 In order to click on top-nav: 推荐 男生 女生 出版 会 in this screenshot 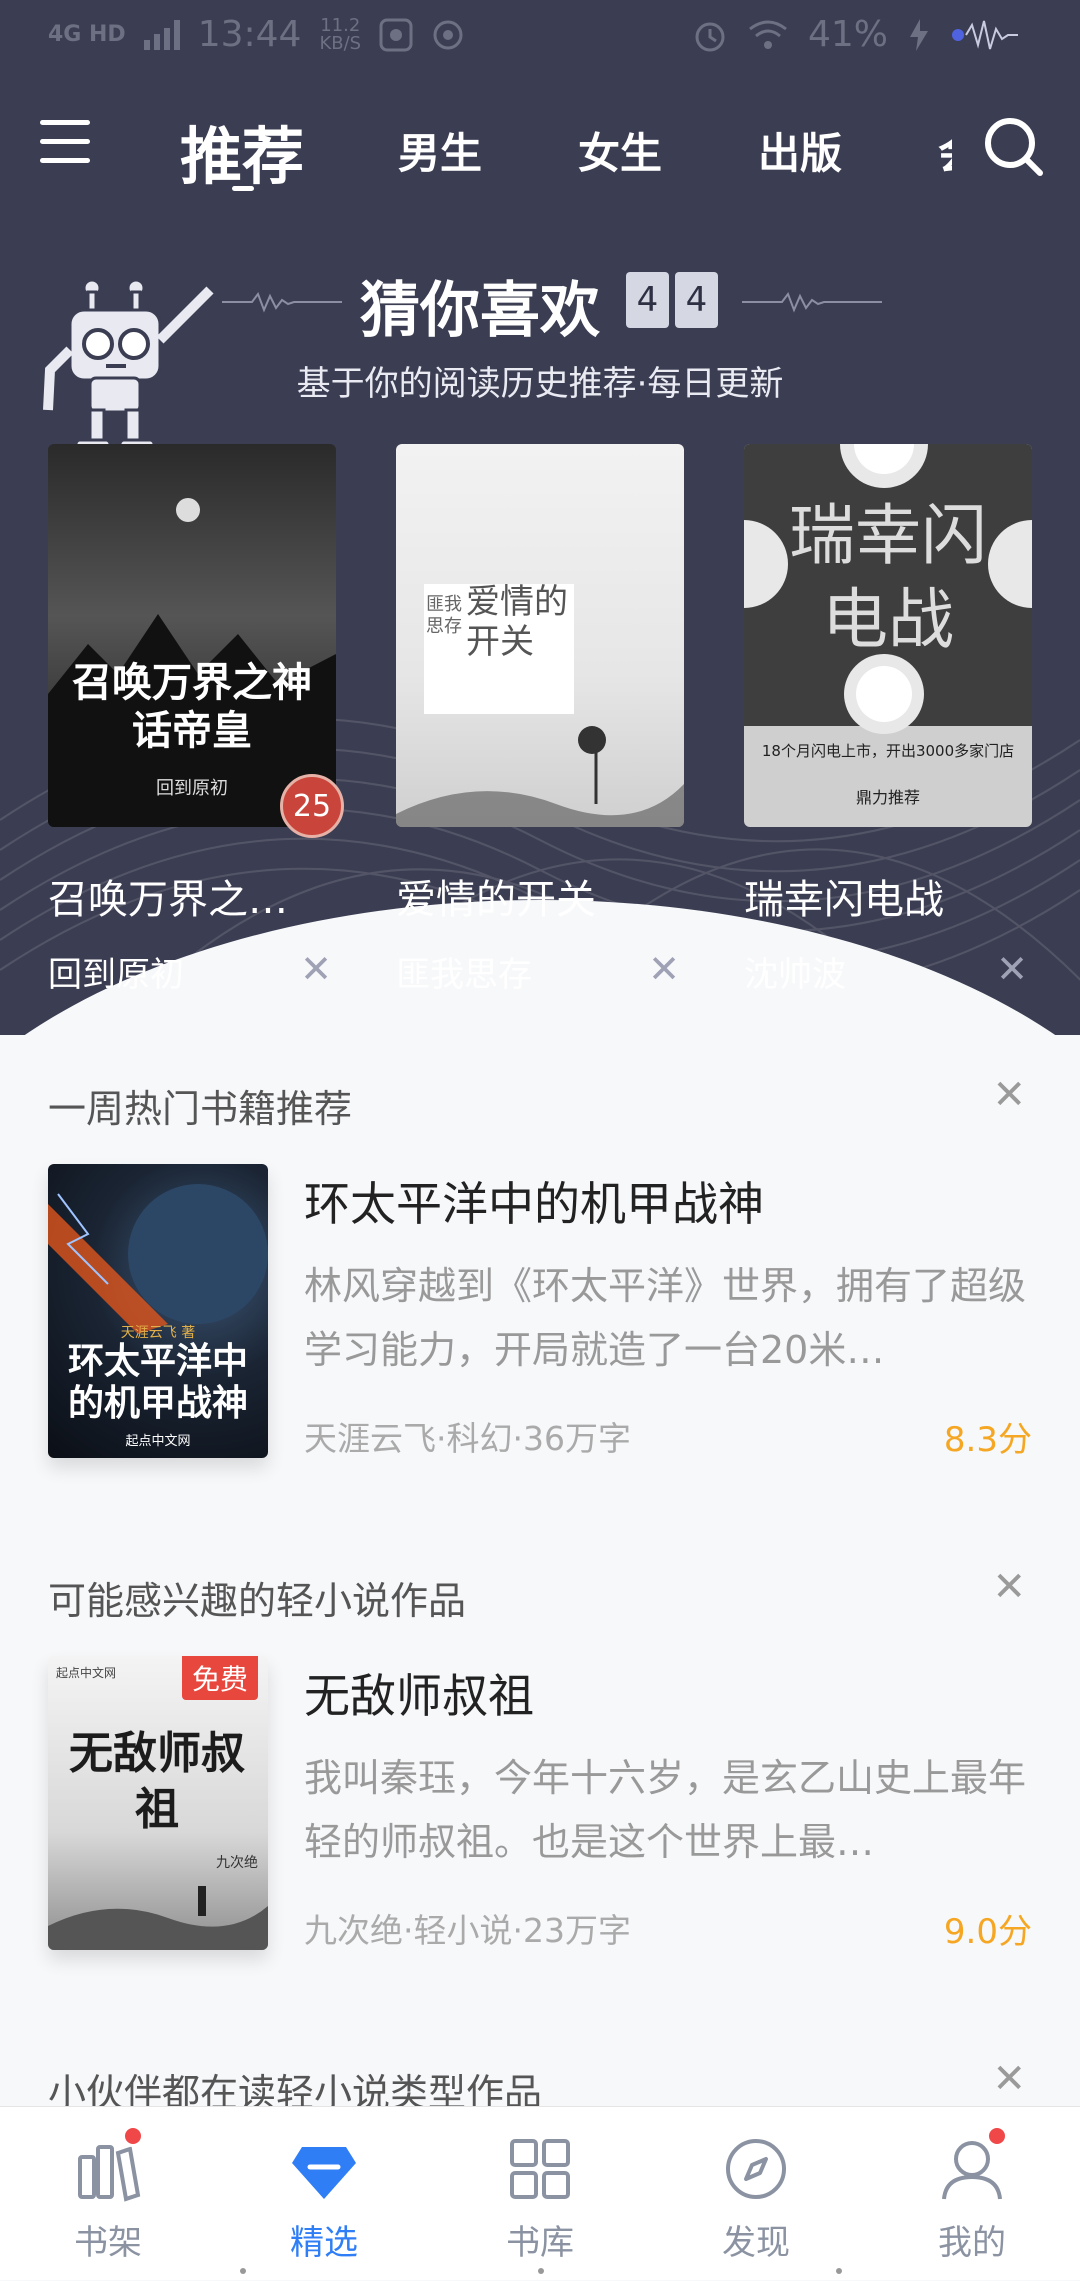, I will do `click(540, 150)`.